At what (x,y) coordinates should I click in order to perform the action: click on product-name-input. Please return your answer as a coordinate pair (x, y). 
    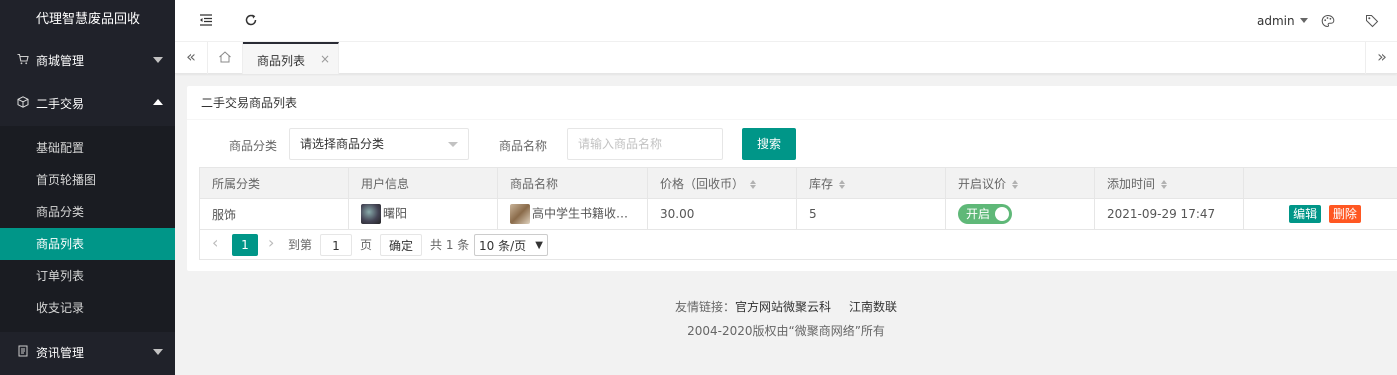
    Looking at the image, I should click on (645, 144).